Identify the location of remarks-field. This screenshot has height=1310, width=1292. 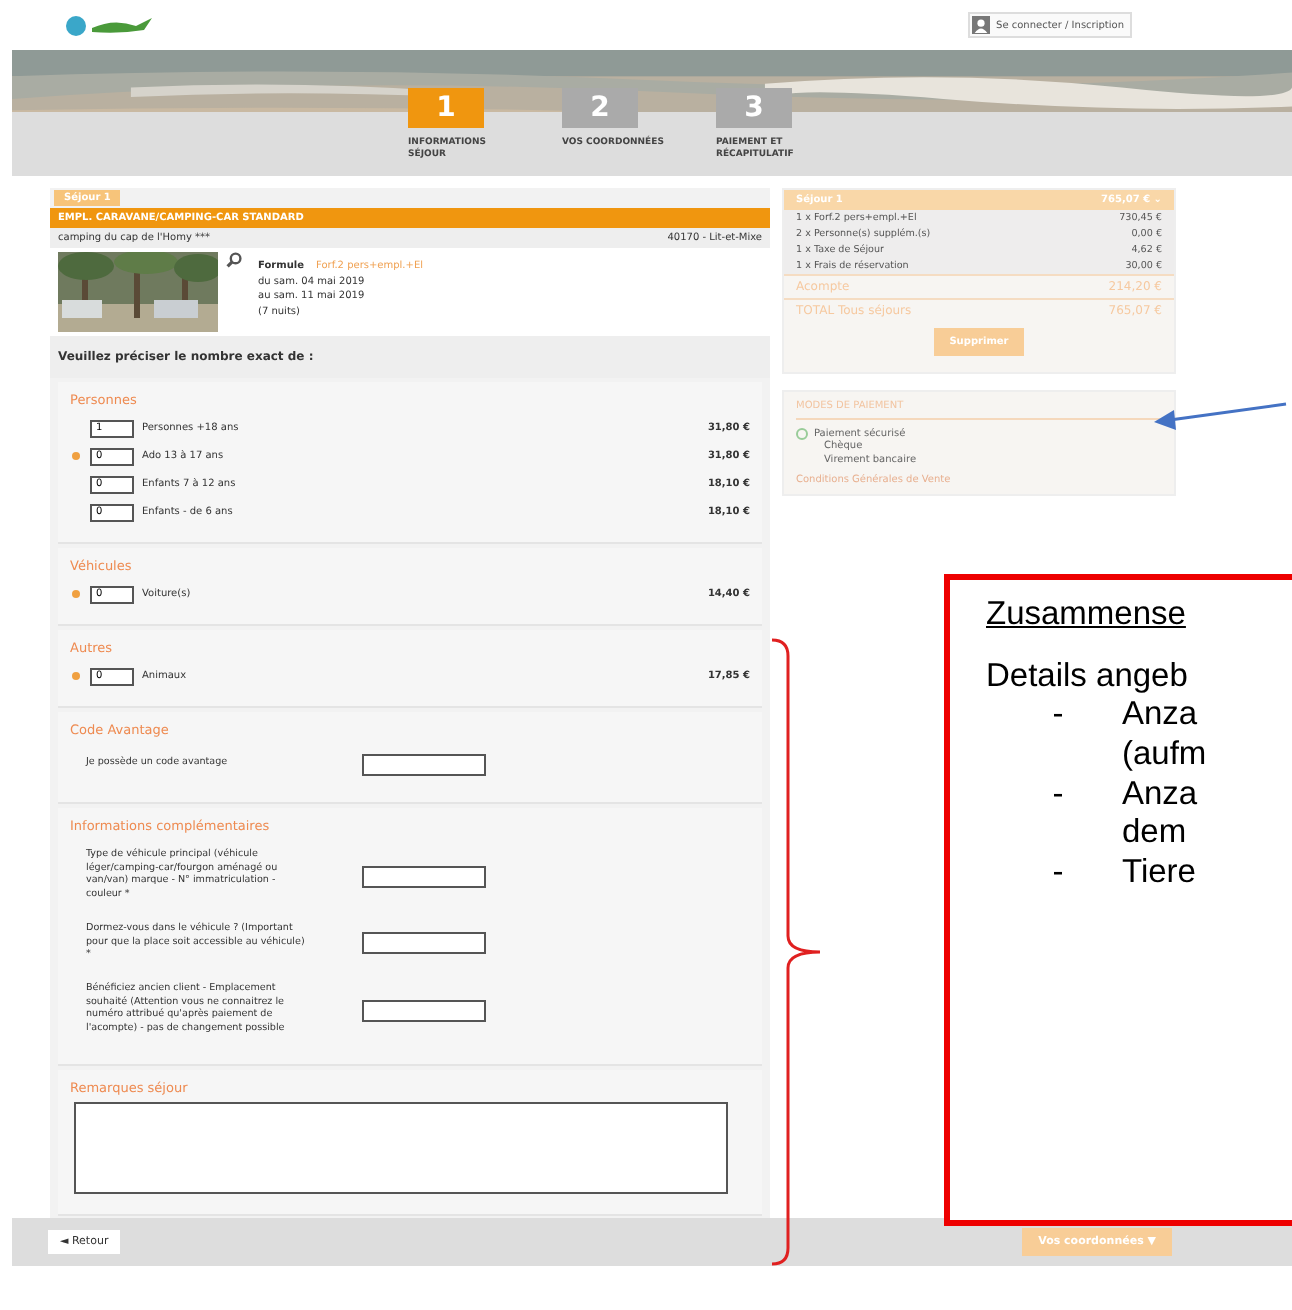
(401, 1147).